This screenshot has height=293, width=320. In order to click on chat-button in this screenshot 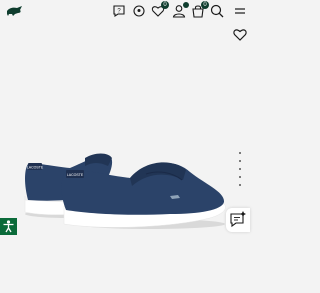, I will do `click(238, 220)`.